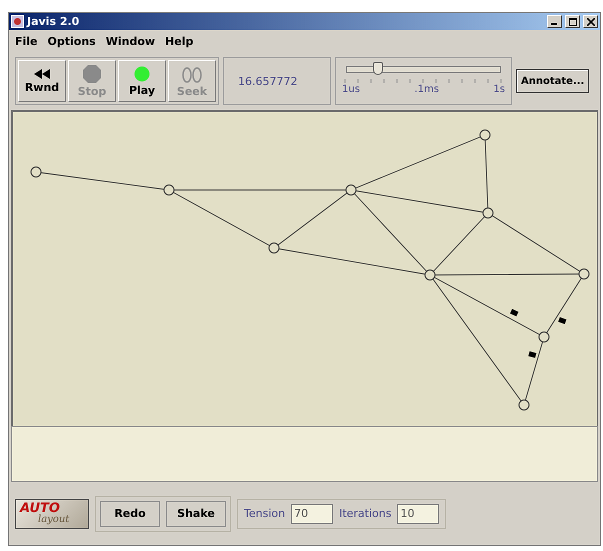 Image resolution: width=603 pixels, height=551 pixels. What do you see at coordinates (196, 513) in the screenshot?
I see `layout-button: Shake` at bounding box center [196, 513].